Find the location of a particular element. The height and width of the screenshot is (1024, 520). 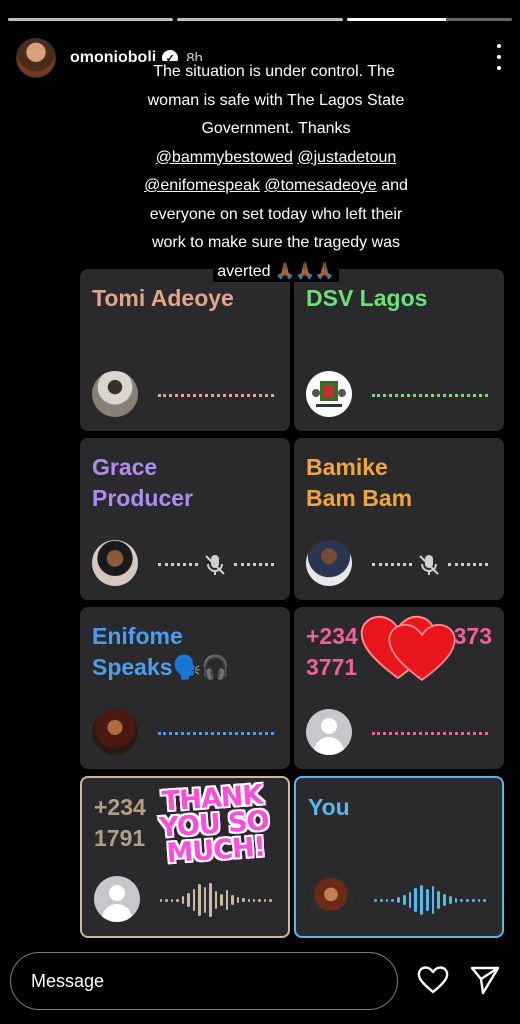

participant-name: DSV Lagos is located at coordinates (367, 298).